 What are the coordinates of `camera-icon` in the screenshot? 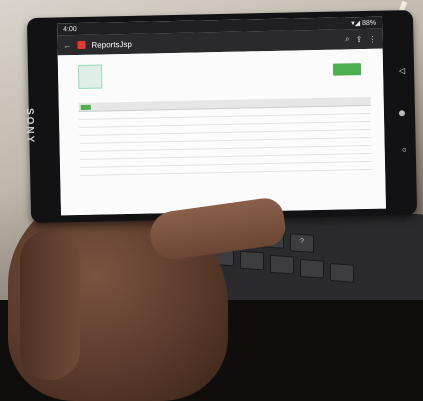 It's located at (402, 113).